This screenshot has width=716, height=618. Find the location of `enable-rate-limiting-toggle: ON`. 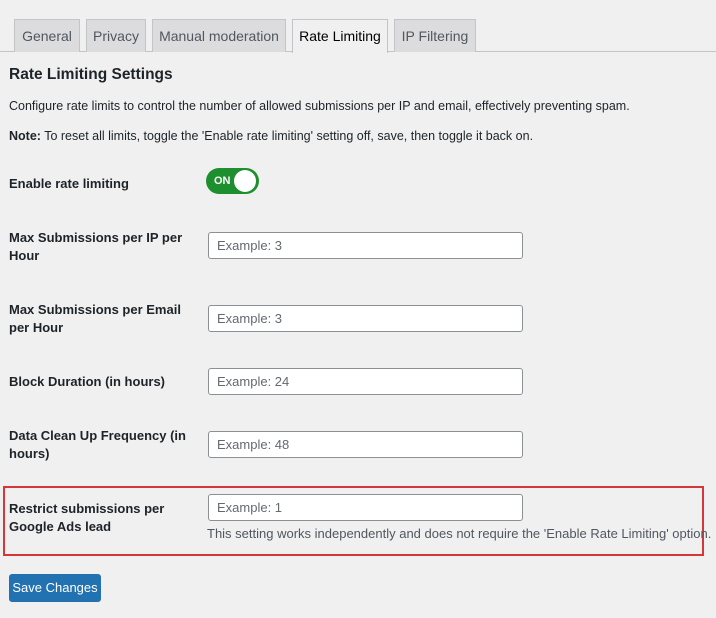

enable-rate-limiting-toggle: ON is located at coordinates (232, 181).